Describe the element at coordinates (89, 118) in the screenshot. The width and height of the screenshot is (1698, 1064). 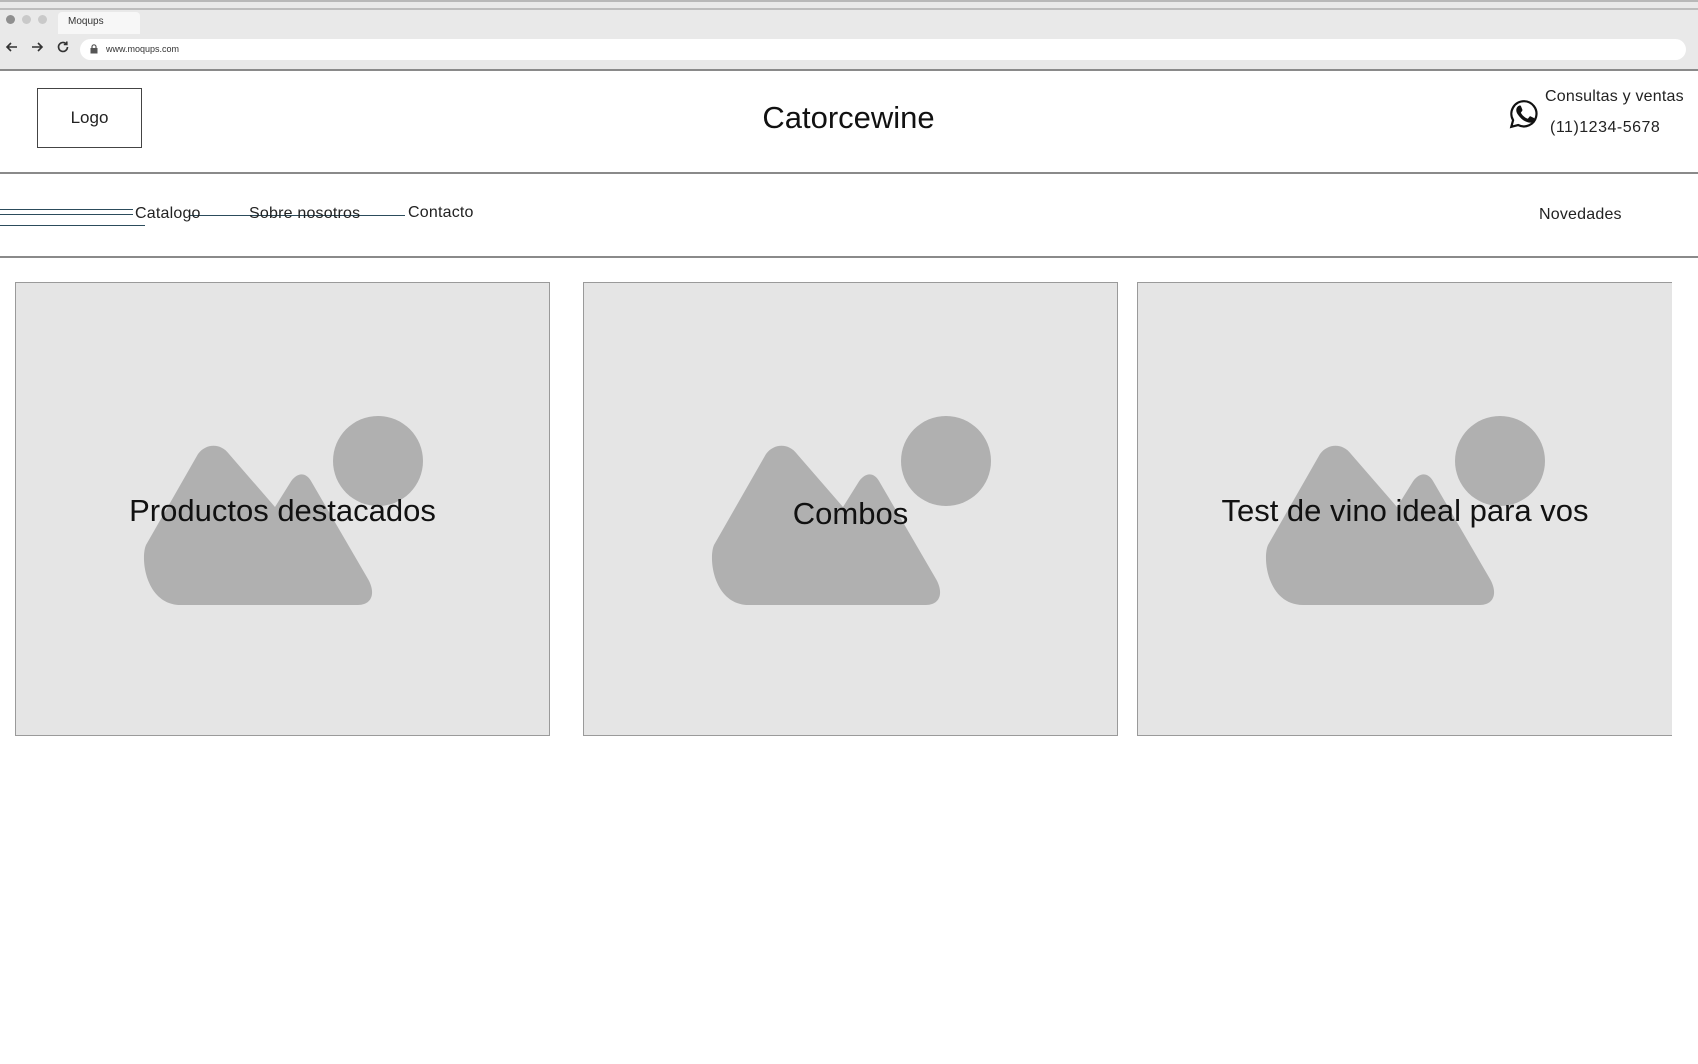
I see `logo: Logo` at that location.